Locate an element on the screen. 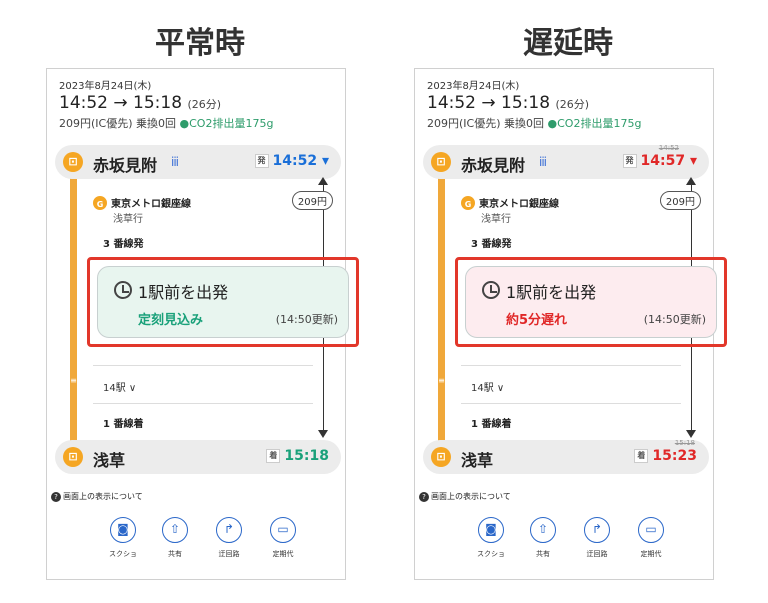 The width and height of the screenshot is (768, 603). detour-icon: ↱ is located at coordinates (229, 530).